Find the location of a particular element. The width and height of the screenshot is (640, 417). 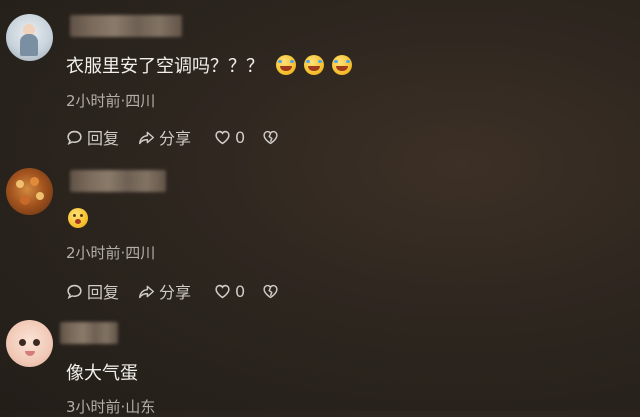

comment-text: 像大气蛋 is located at coordinates (102, 372).